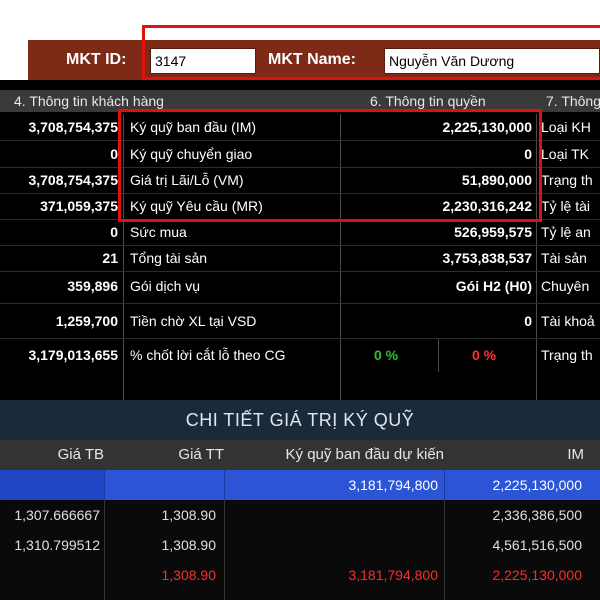  I want to click on row-right-label: Loại KH, so click(566, 127).